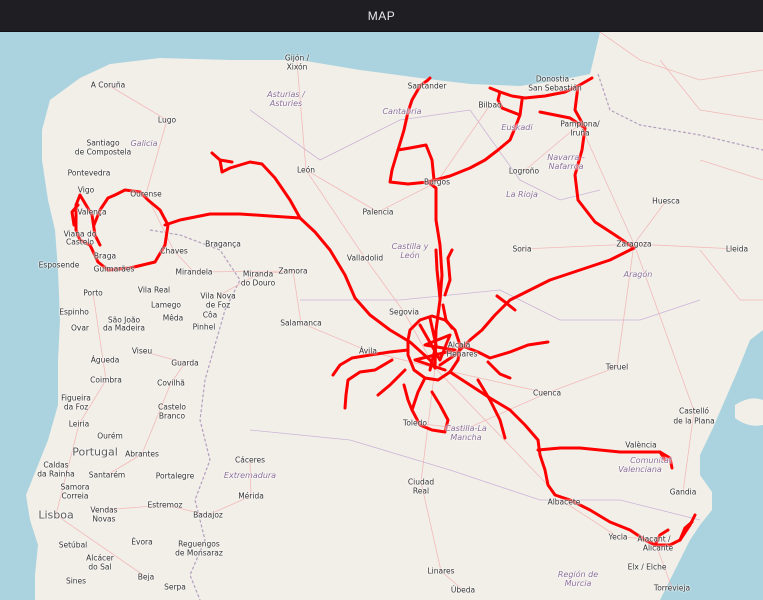 This screenshot has width=763, height=600. Describe the element at coordinates (258, 274) in the screenshot. I see `map-label-miranda: Miranda` at that location.